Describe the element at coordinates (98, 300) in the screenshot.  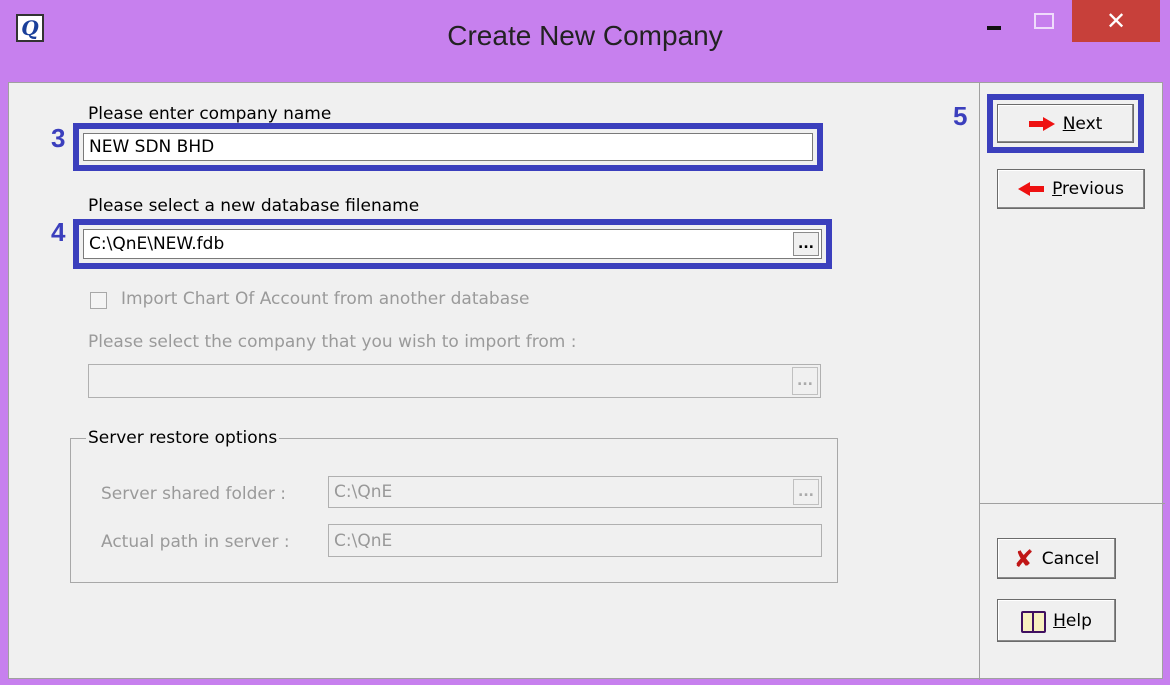
I see `import-coa-checkbox` at that location.